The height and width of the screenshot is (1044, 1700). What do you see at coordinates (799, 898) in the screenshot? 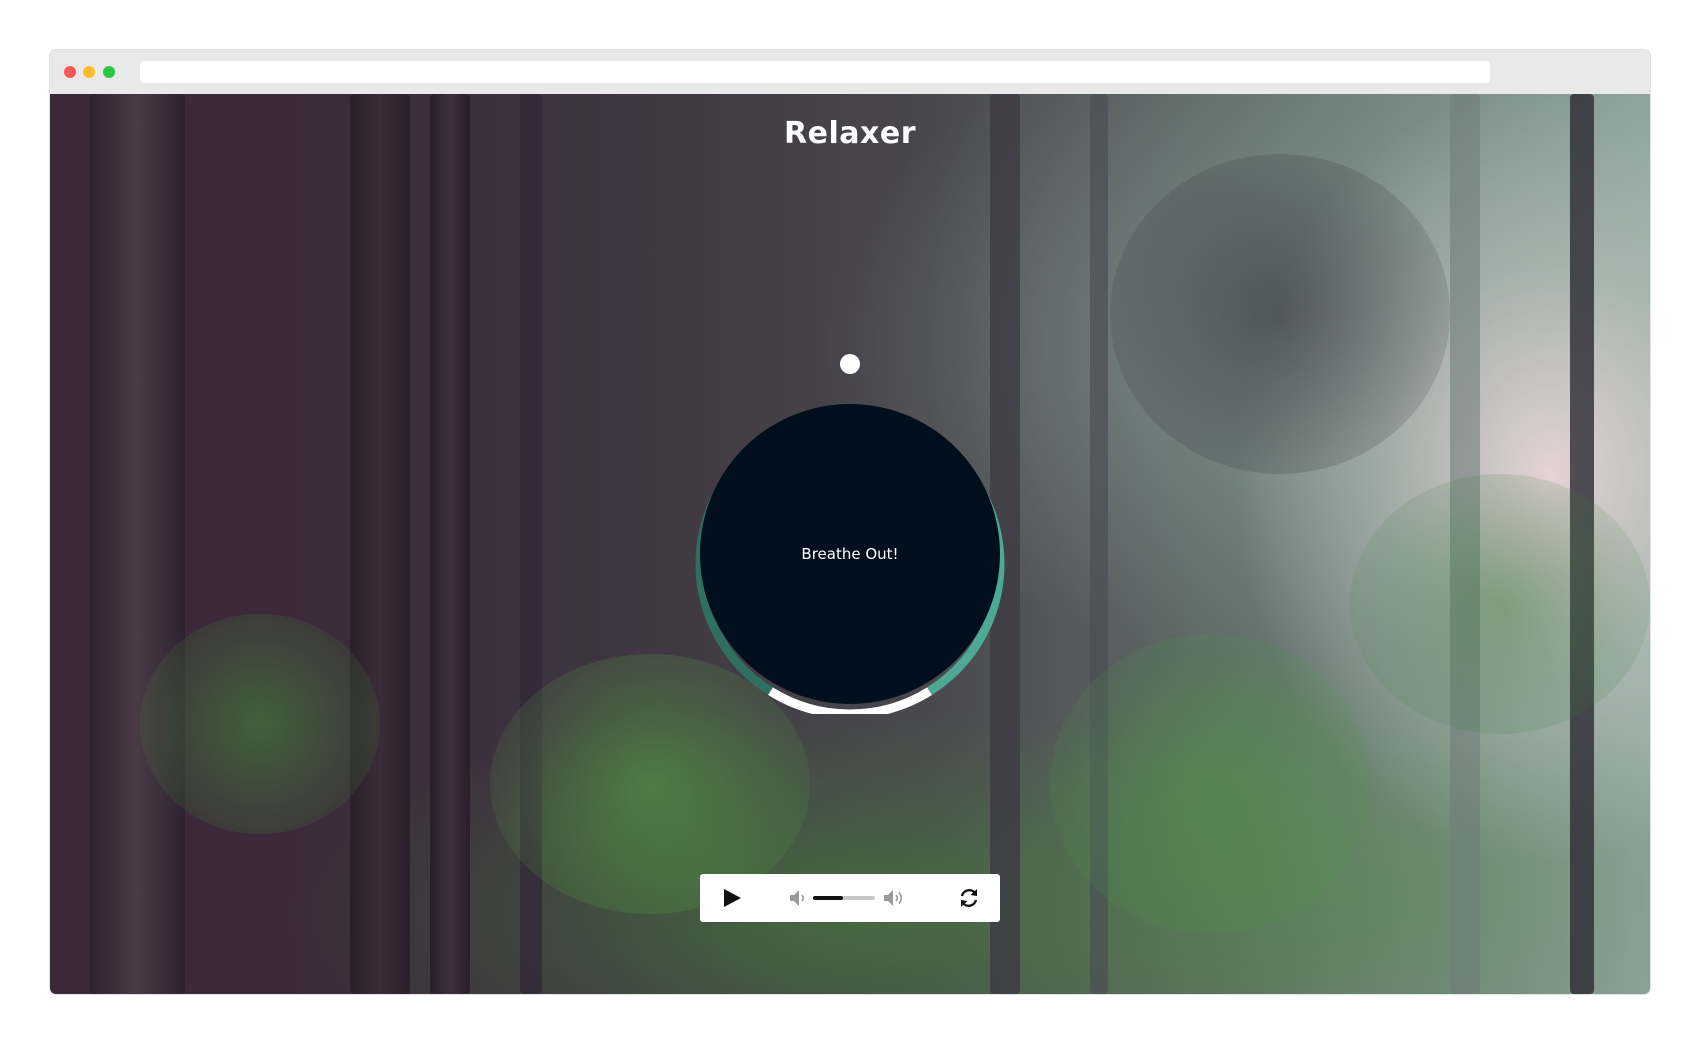
I see `volume-low-icon` at bounding box center [799, 898].